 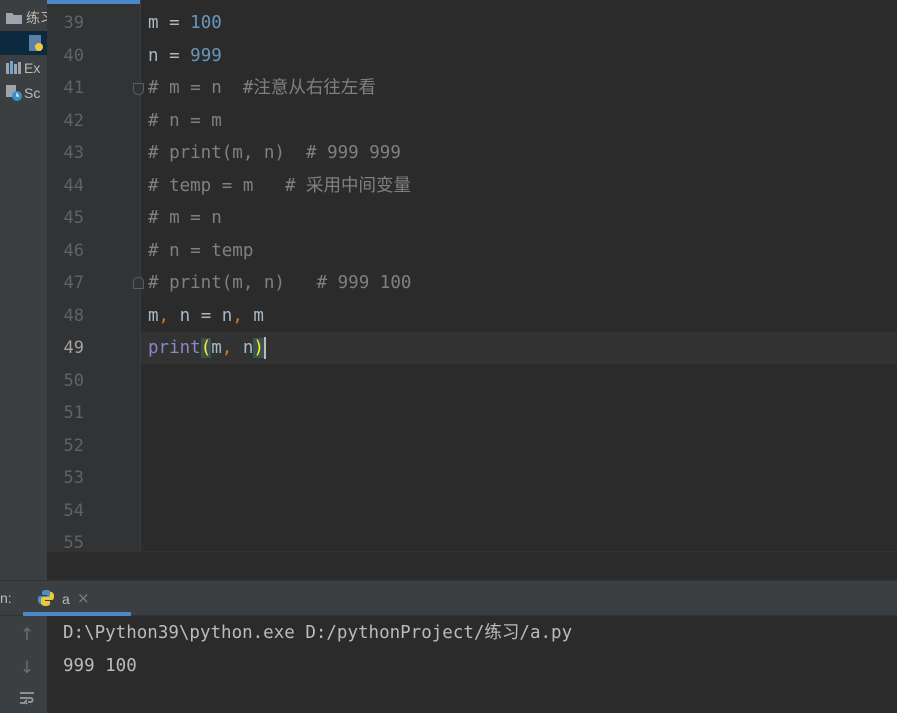 What do you see at coordinates (73, 121) in the screenshot?
I see `line-number: 42` at bounding box center [73, 121].